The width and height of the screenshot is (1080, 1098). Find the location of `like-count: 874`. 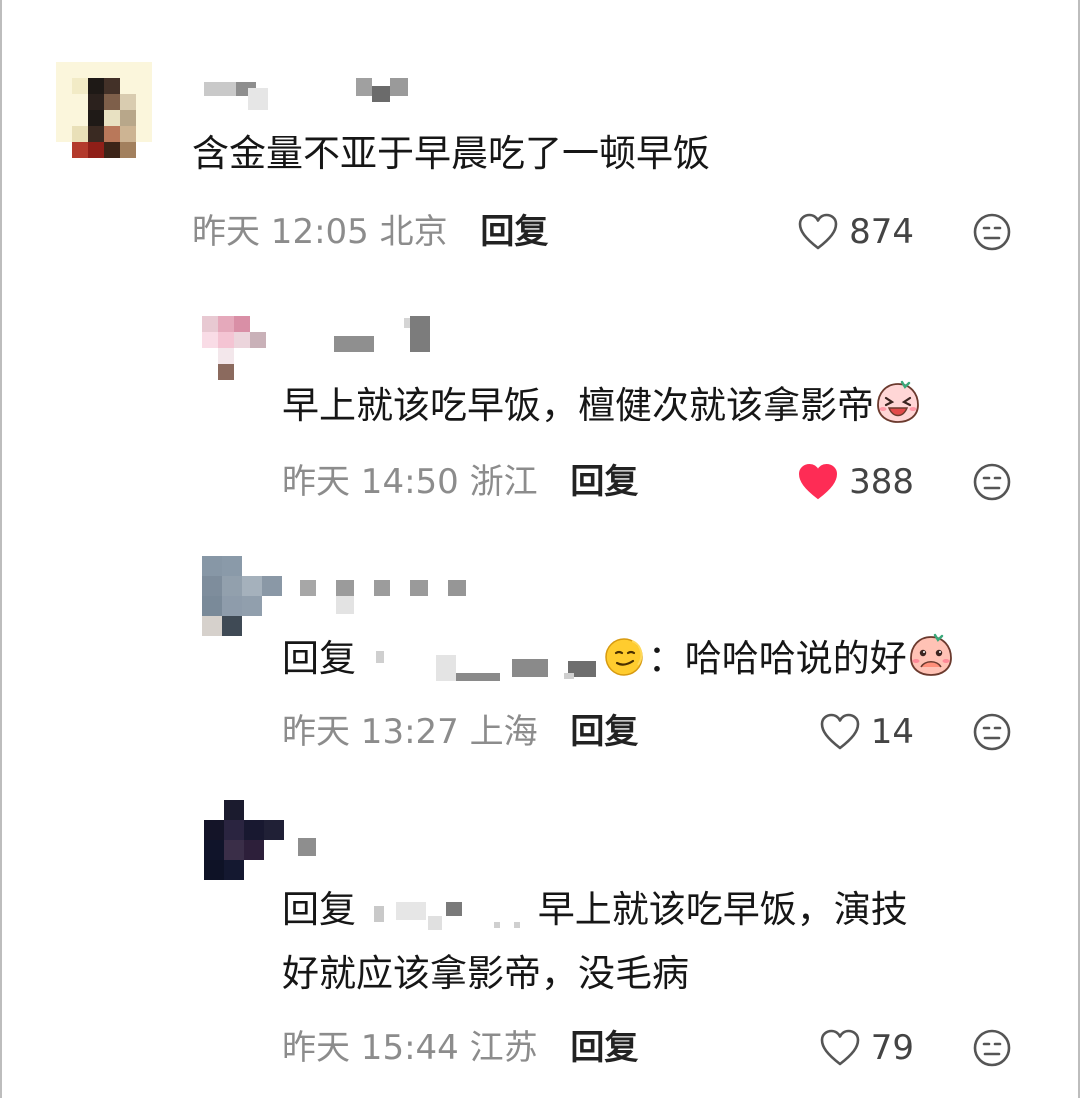

like-count: 874 is located at coordinates (881, 232).